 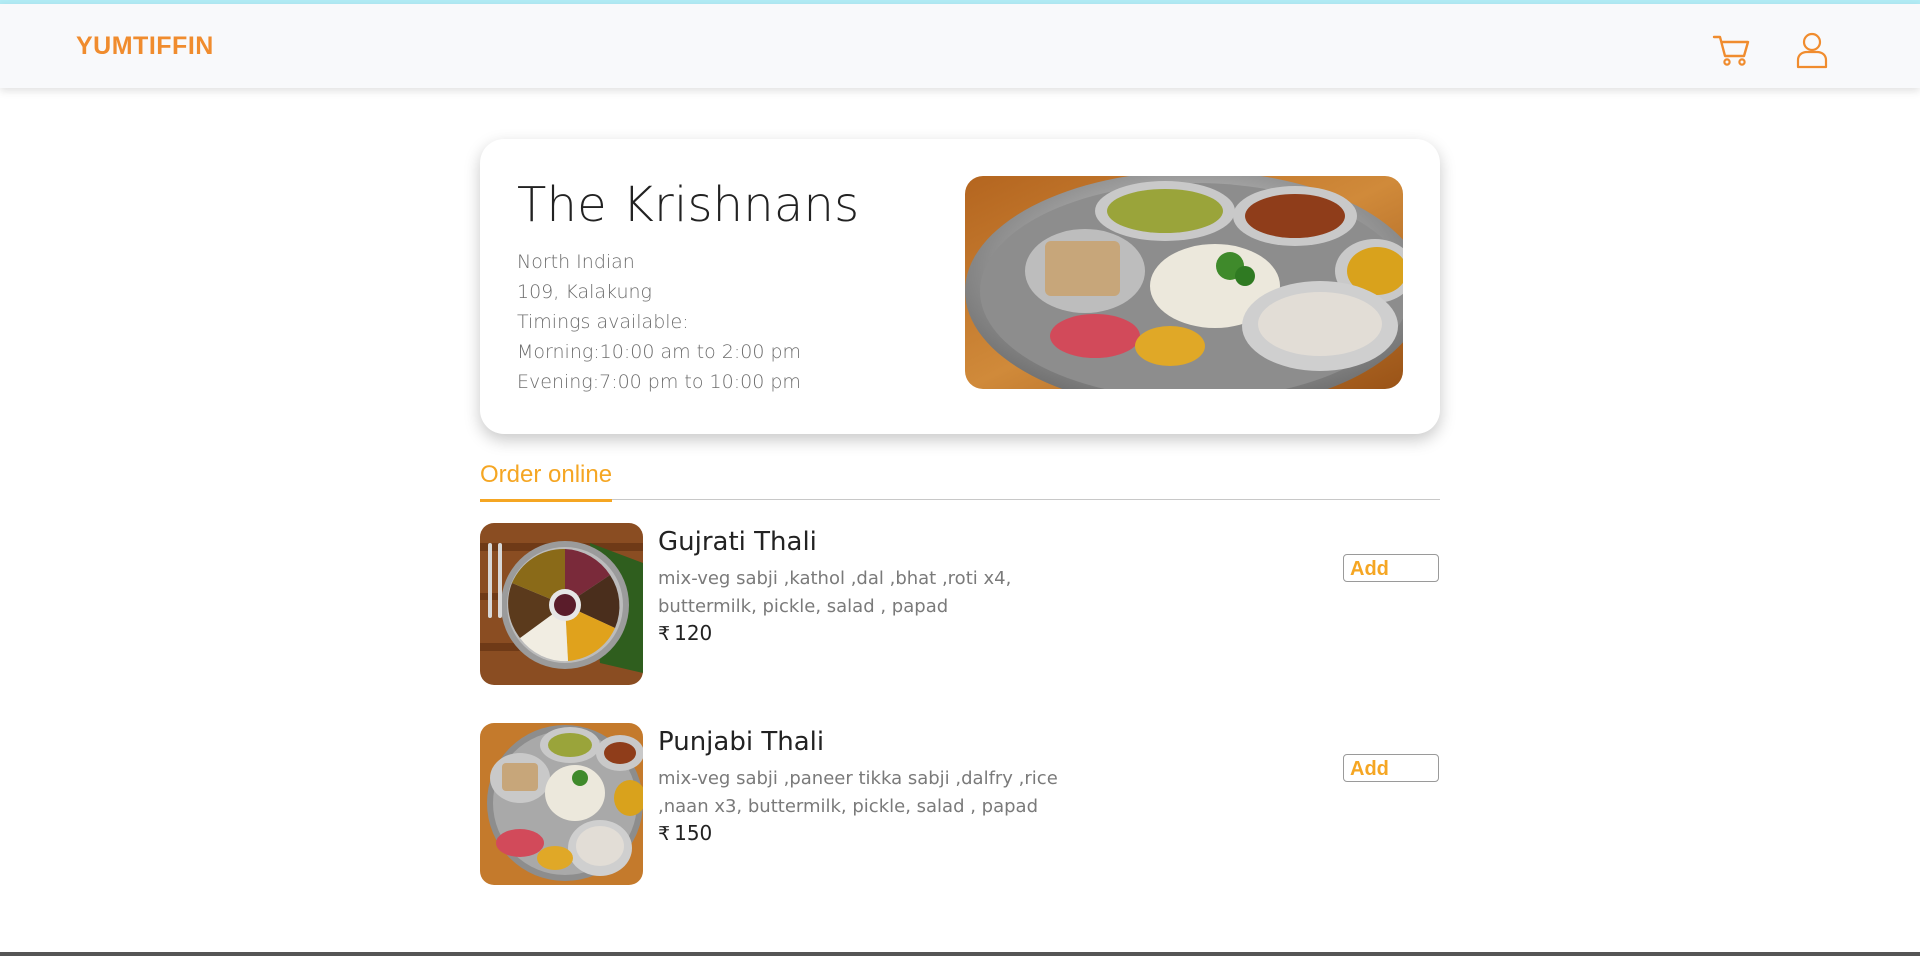 What do you see at coordinates (960, 46) in the screenshot?
I see `navbar: YUMTIFFIN` at bounding box center [960, 46].